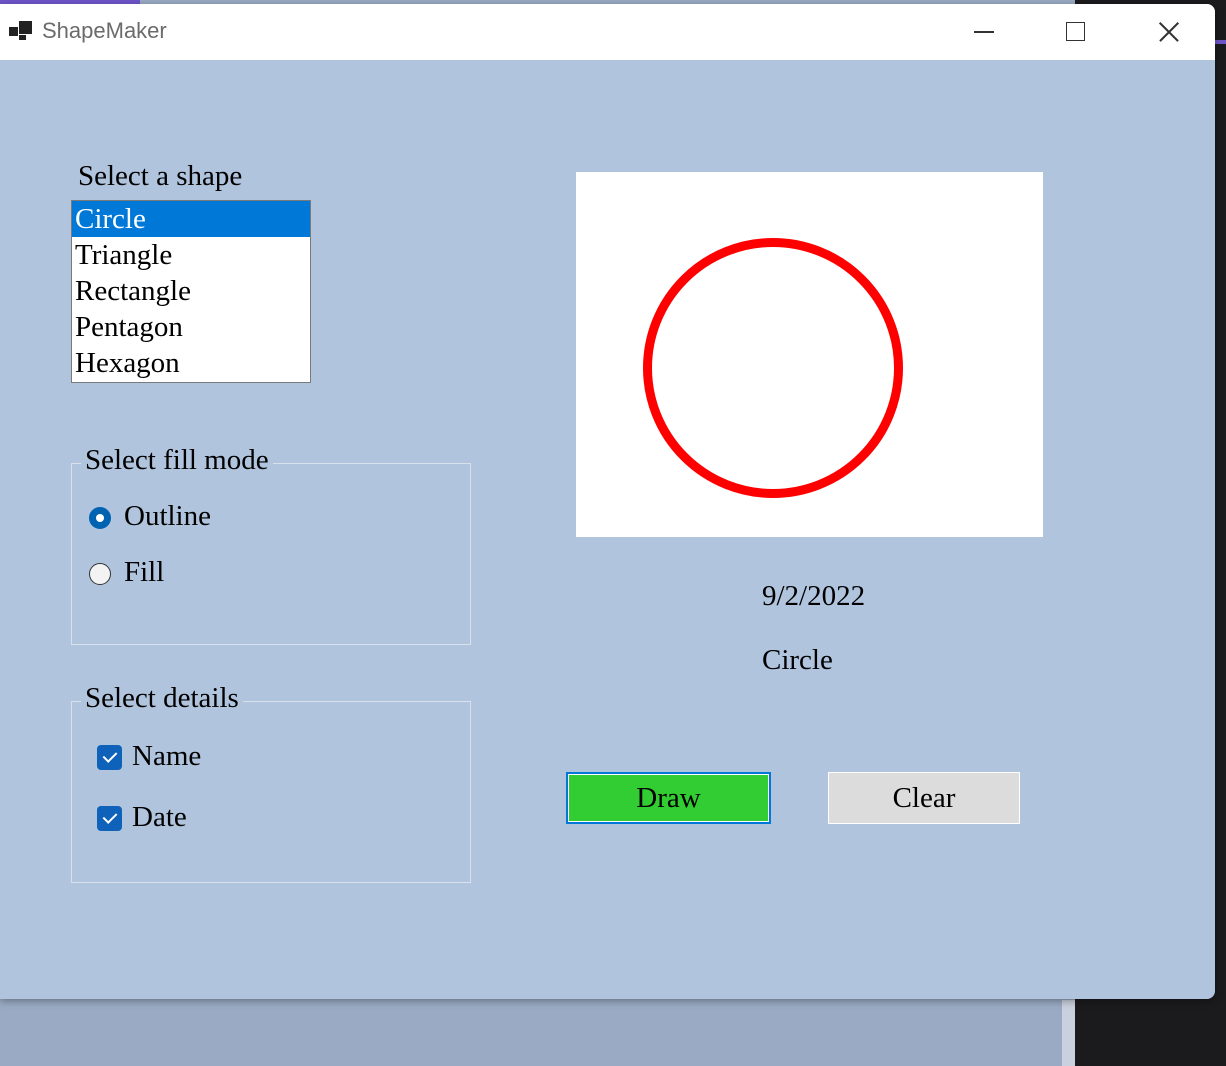 The width and height of the screenshot is (1226, 1066). What do you see at coordinates (191, 363) in the screenshot?
I see `shape-item-hexagon: Hexagon` at bounding box center [191, 363].